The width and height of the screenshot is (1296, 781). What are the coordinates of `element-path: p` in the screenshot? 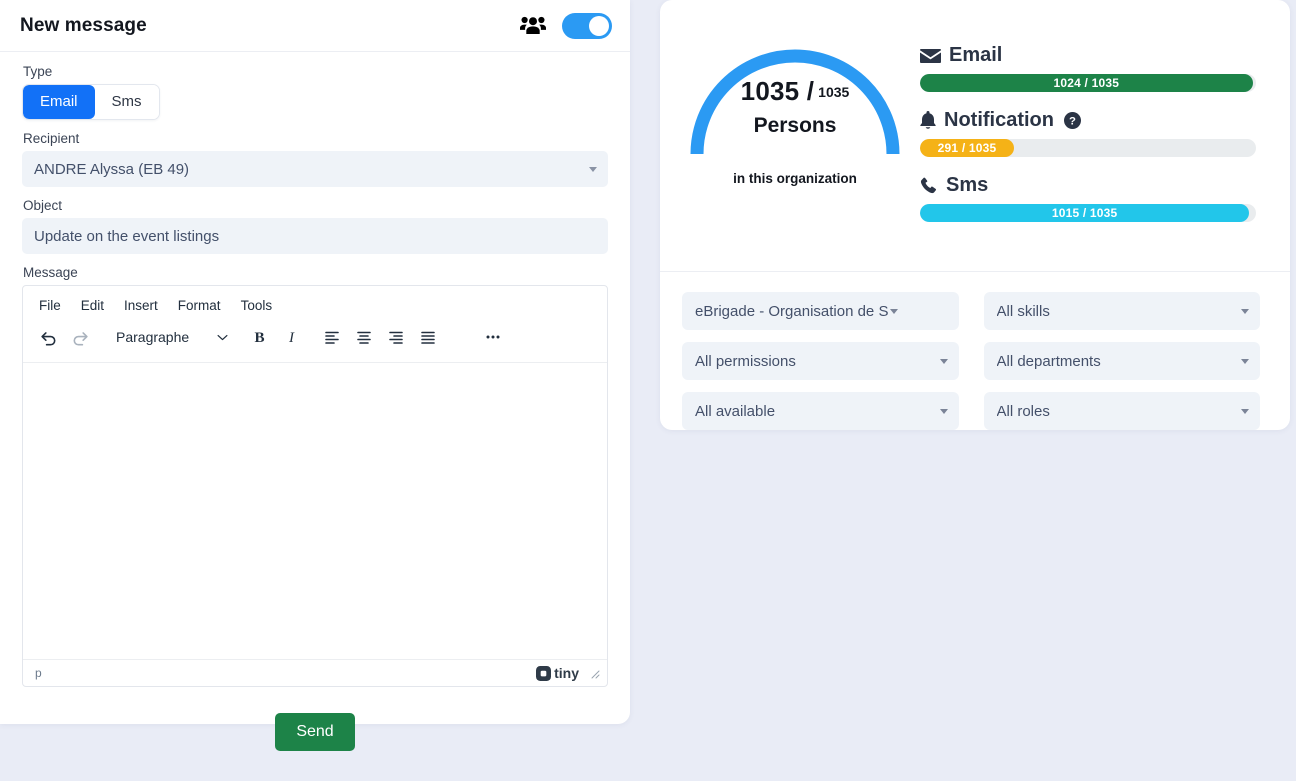 It's located at (38, 673).